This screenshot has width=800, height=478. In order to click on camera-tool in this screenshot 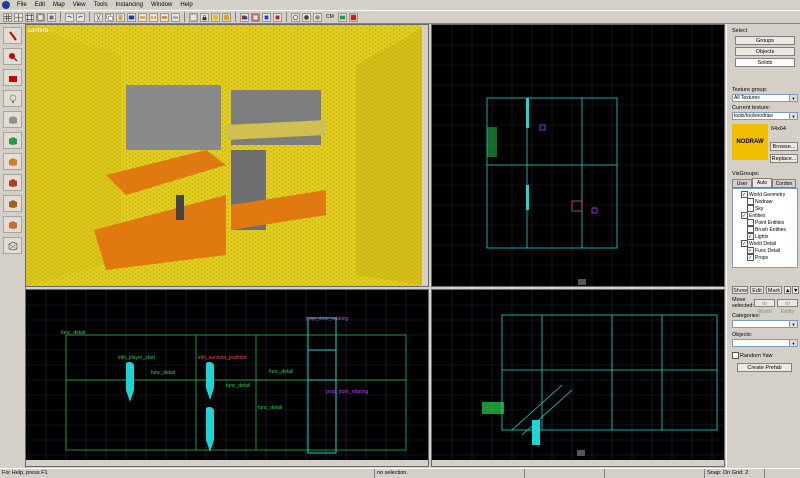, I will do `click(12, 77)`.